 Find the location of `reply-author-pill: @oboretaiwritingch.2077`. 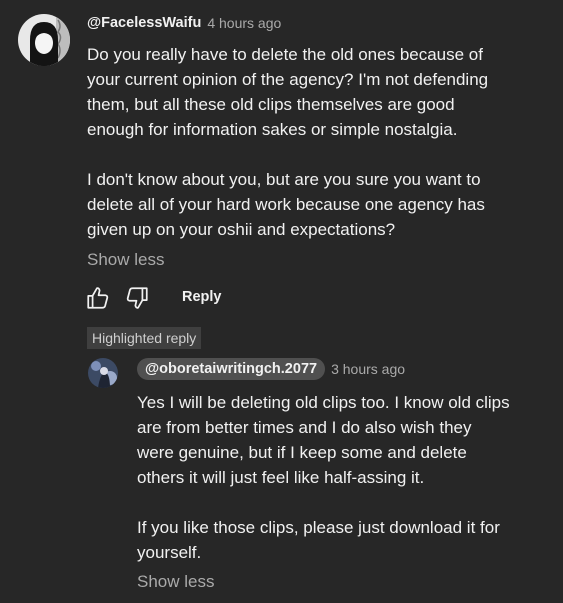

reply-author-pill: @oboretaiwritingch.2077 is located at coordinates (231, 369).